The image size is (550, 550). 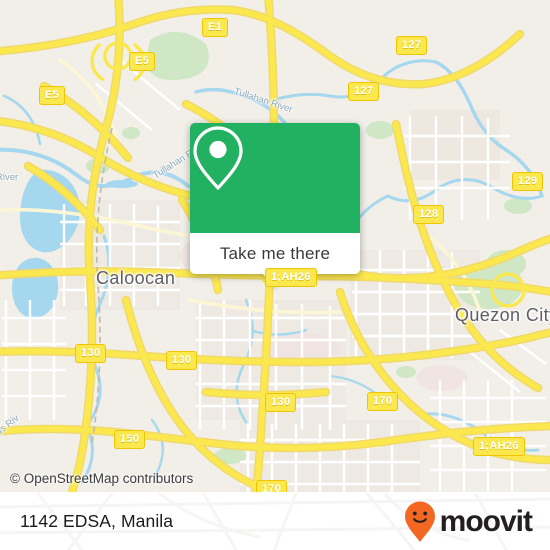 I want to click on moovit-wordmark: moovit, so click(x=486, y=521).